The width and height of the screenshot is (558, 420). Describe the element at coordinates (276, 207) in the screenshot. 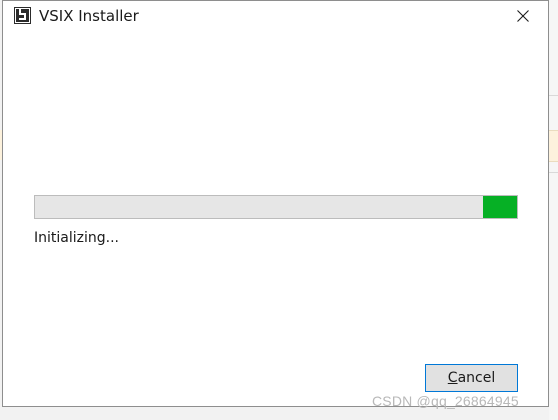

I see `progress-bar` at that location.